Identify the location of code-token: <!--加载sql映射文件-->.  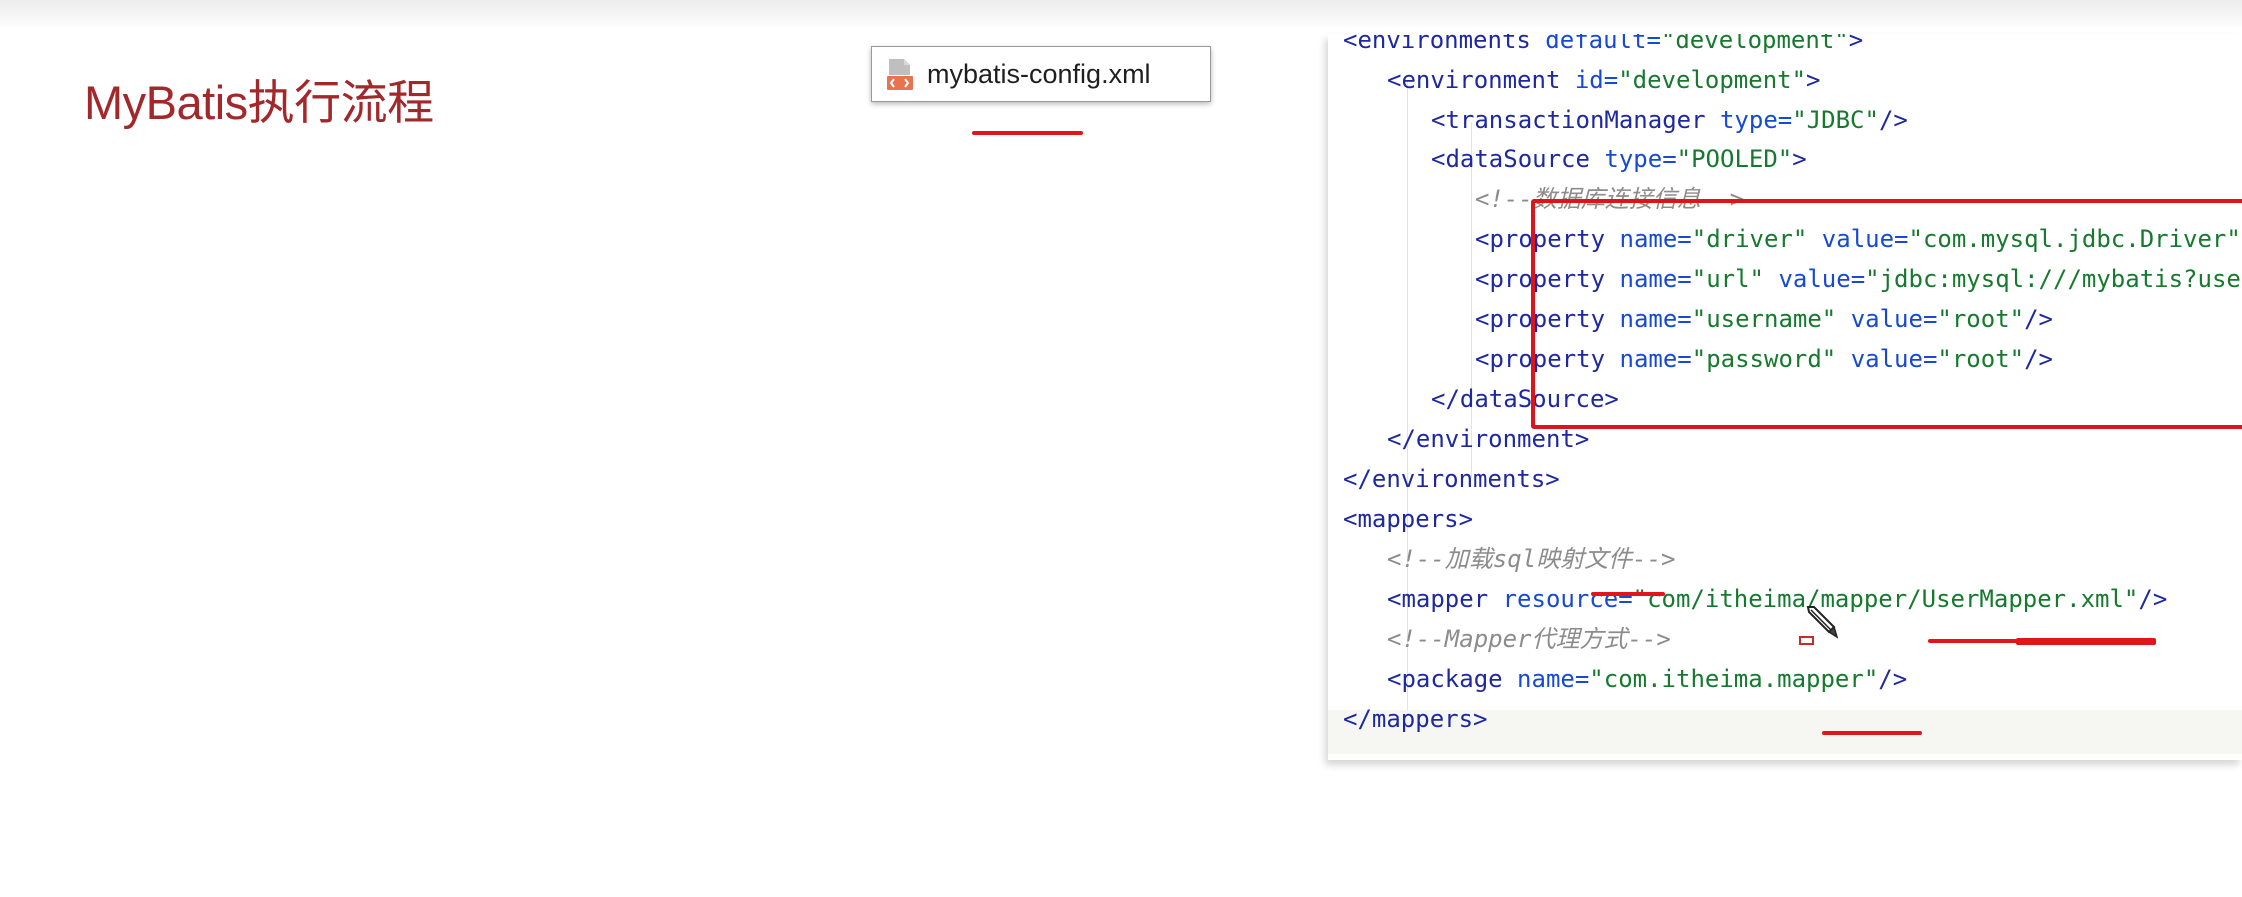
(1531, 559).